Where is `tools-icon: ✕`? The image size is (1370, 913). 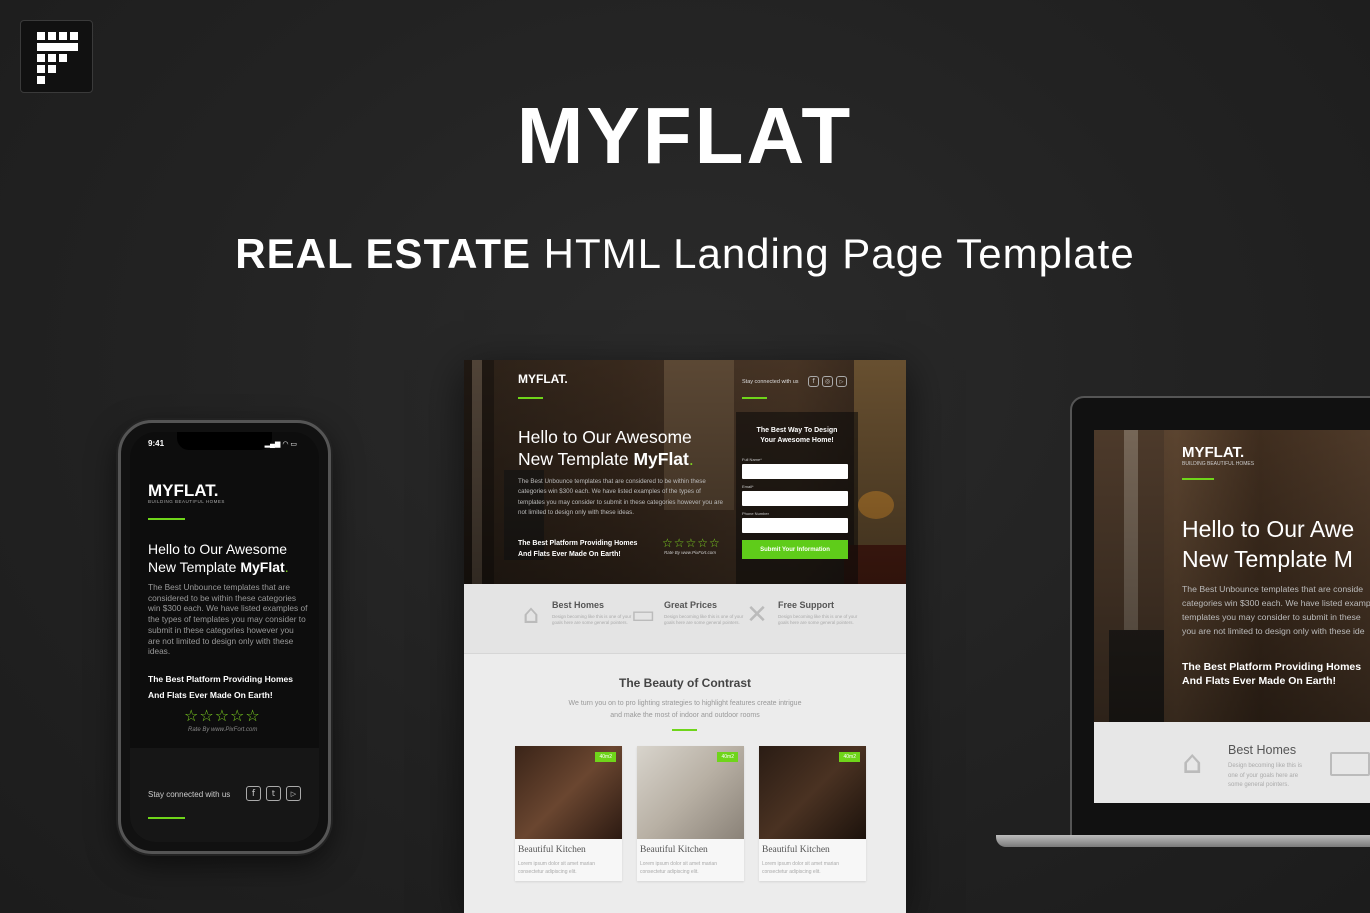 tools-icon: ✕ is located at coordinates (757, 615).